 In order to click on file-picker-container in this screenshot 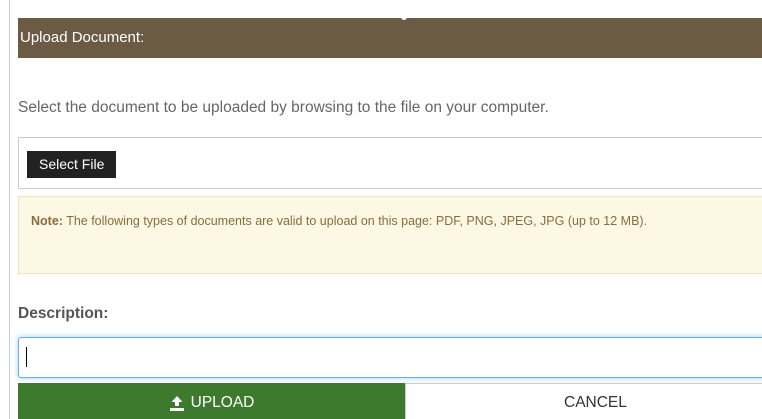, I will do `click(390, 163)`.